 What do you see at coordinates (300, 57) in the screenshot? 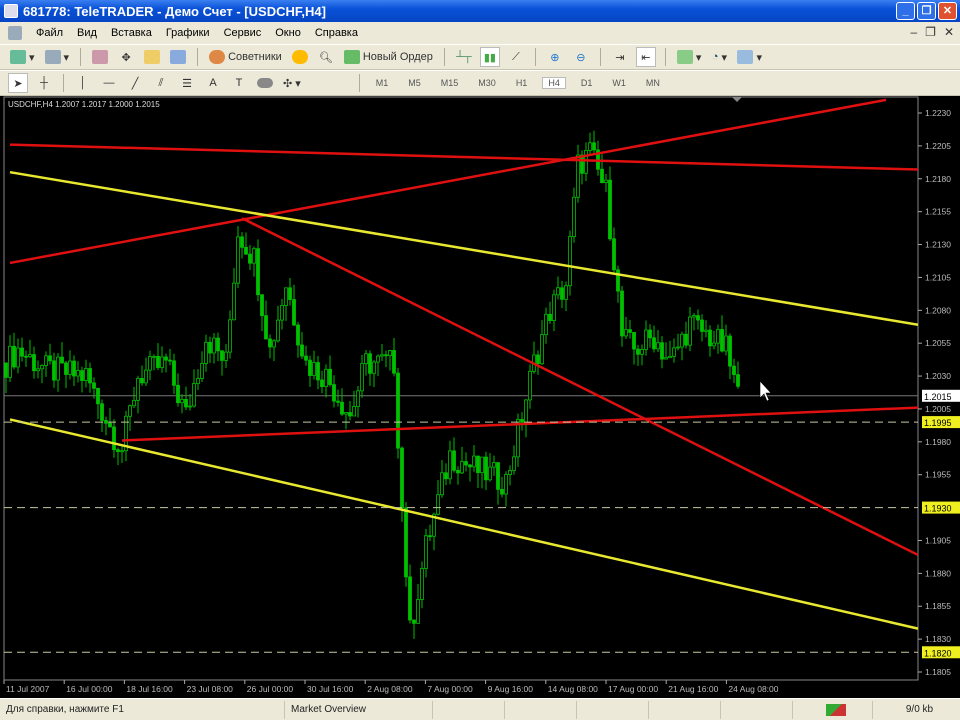
I see `alert-button` at bounding box center [300, 57].